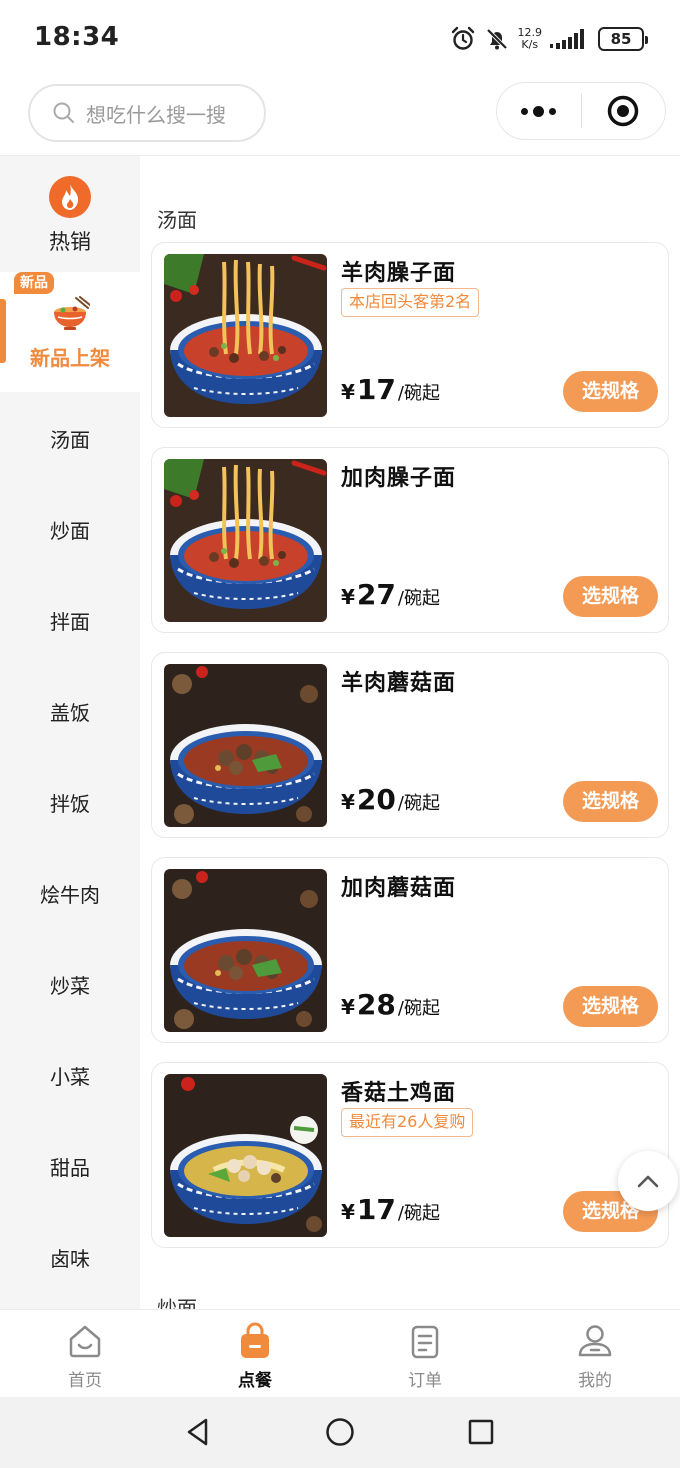  Describe the element at coordinates (410, 335) in the screenshot. I see `dish-card: 羊肉臊子面 本店回头客第2名 ¥17/碗起 选规格` at that location.